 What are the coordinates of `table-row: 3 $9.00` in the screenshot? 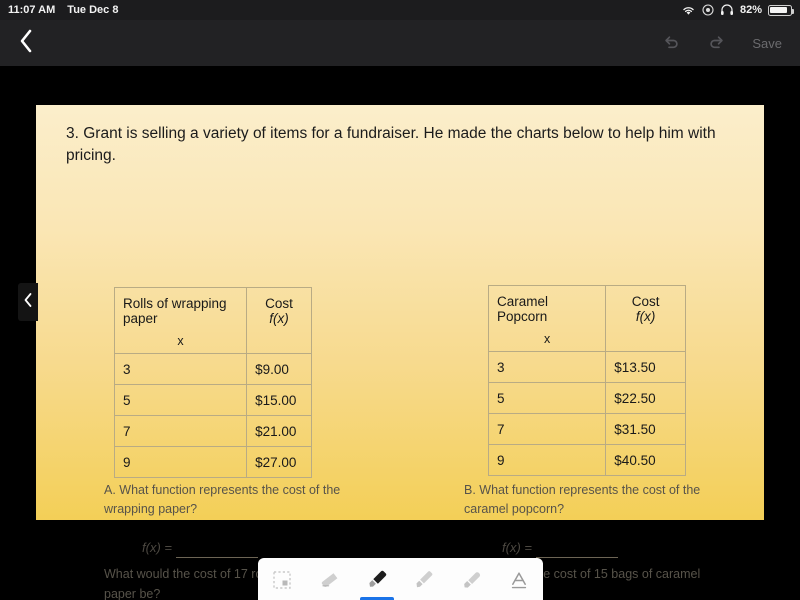 It's located at (212, 369).